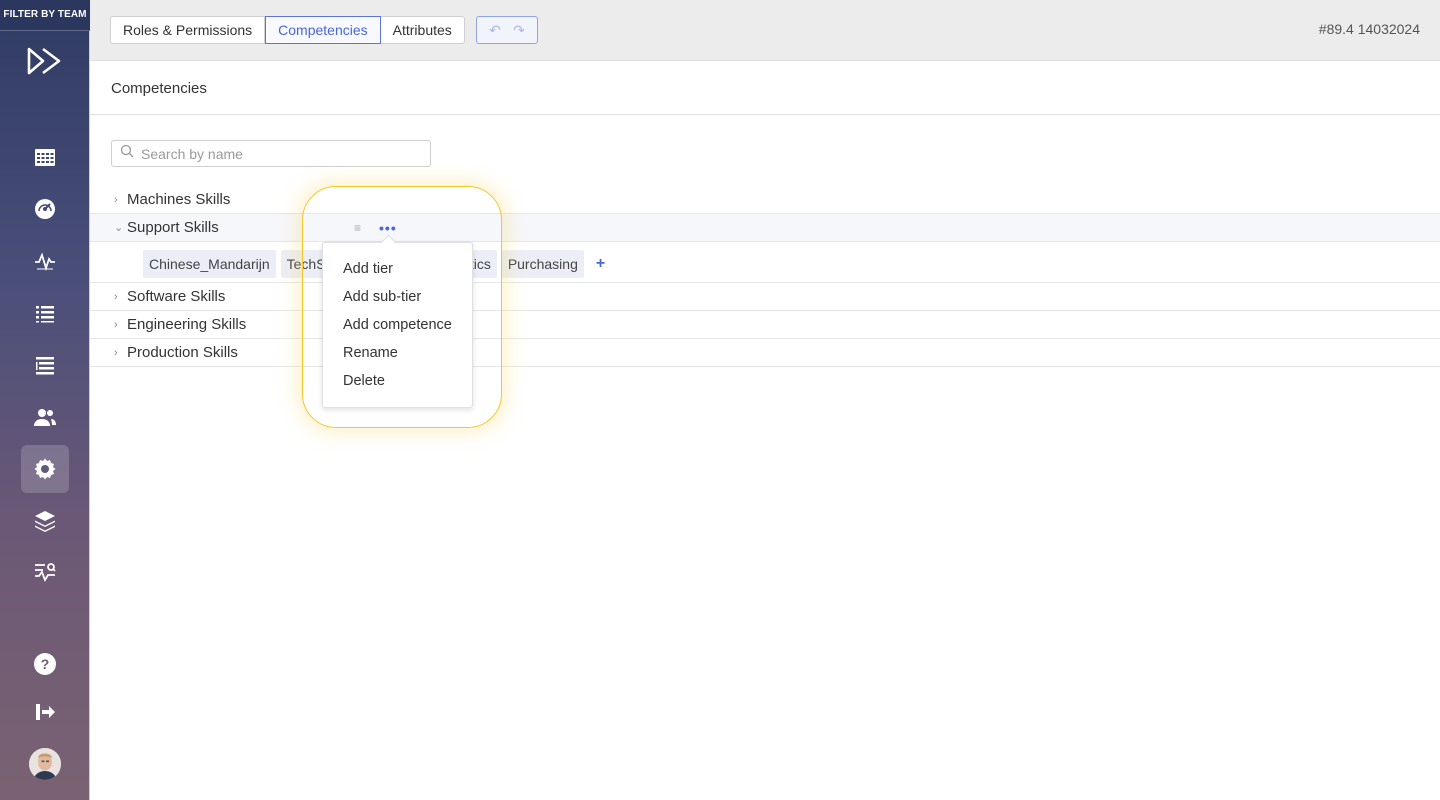 The image size is (1440, 800). Describe the element at coordinates (765, 228) in the screenshot. I see `tree-row-support-skills: ⌄ Support Skills ≡ •••` at that location.